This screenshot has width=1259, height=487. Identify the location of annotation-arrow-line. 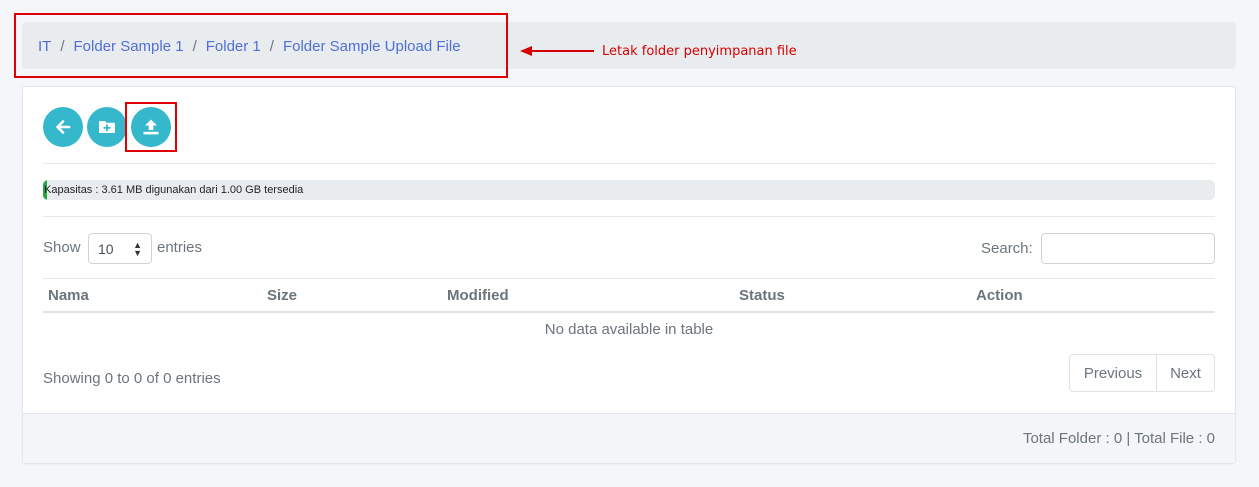
(562, 51).